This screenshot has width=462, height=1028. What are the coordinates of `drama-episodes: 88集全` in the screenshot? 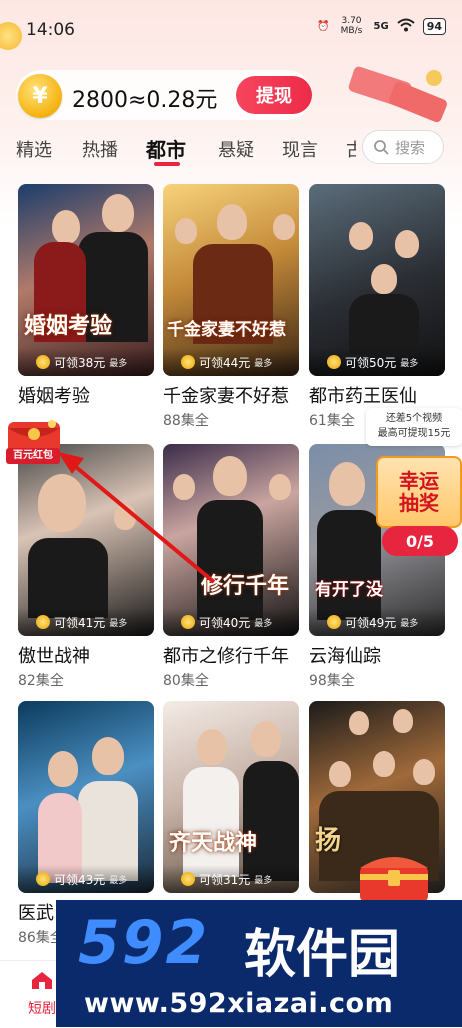 It's located at (186, 421).